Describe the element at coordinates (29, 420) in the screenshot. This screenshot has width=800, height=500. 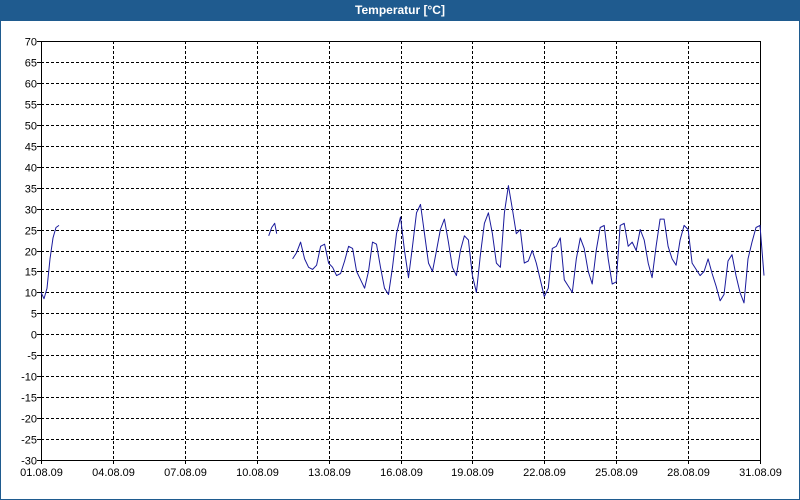
I see `y-tick-label: -20` at that location.